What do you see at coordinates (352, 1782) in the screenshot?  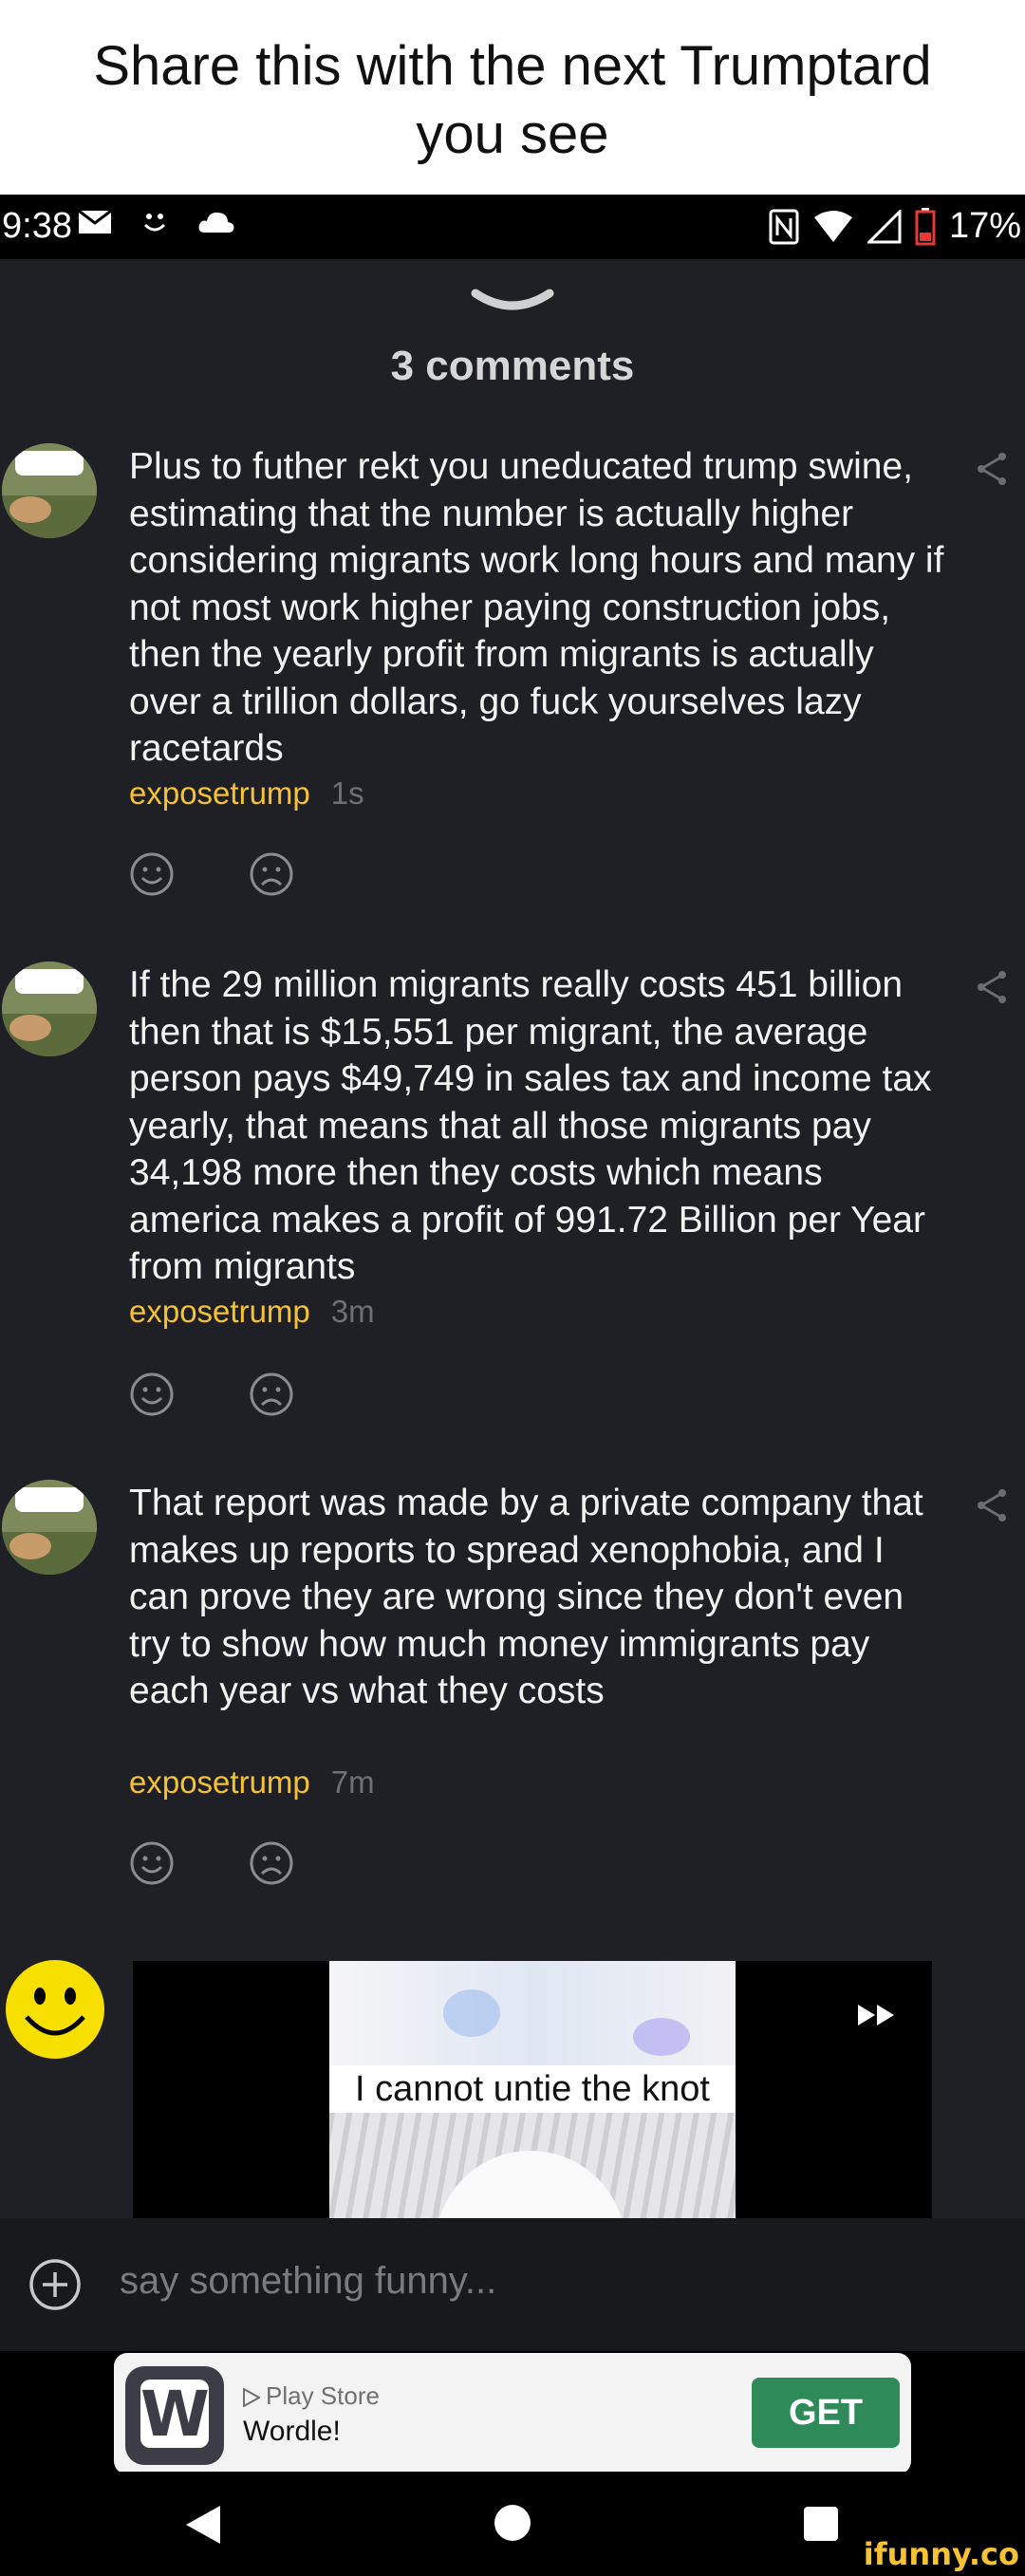 I see `comment-age: 7m` at bounding box center [352, 1782].